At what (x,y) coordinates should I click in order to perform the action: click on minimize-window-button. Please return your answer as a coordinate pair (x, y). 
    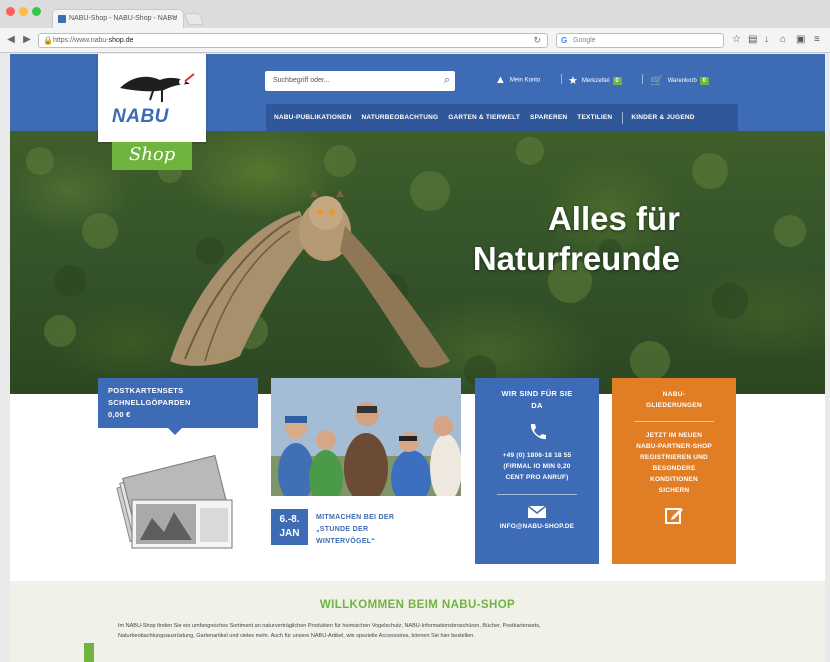
    Looking at the image, I should click on (23, 11).